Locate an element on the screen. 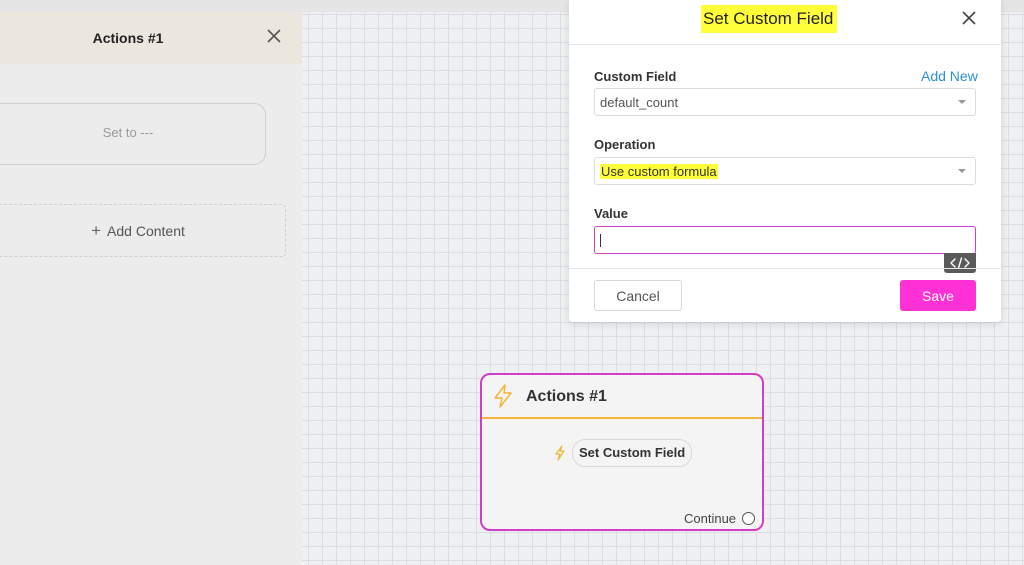  value-label: Value is located at coordinates (611, 213).